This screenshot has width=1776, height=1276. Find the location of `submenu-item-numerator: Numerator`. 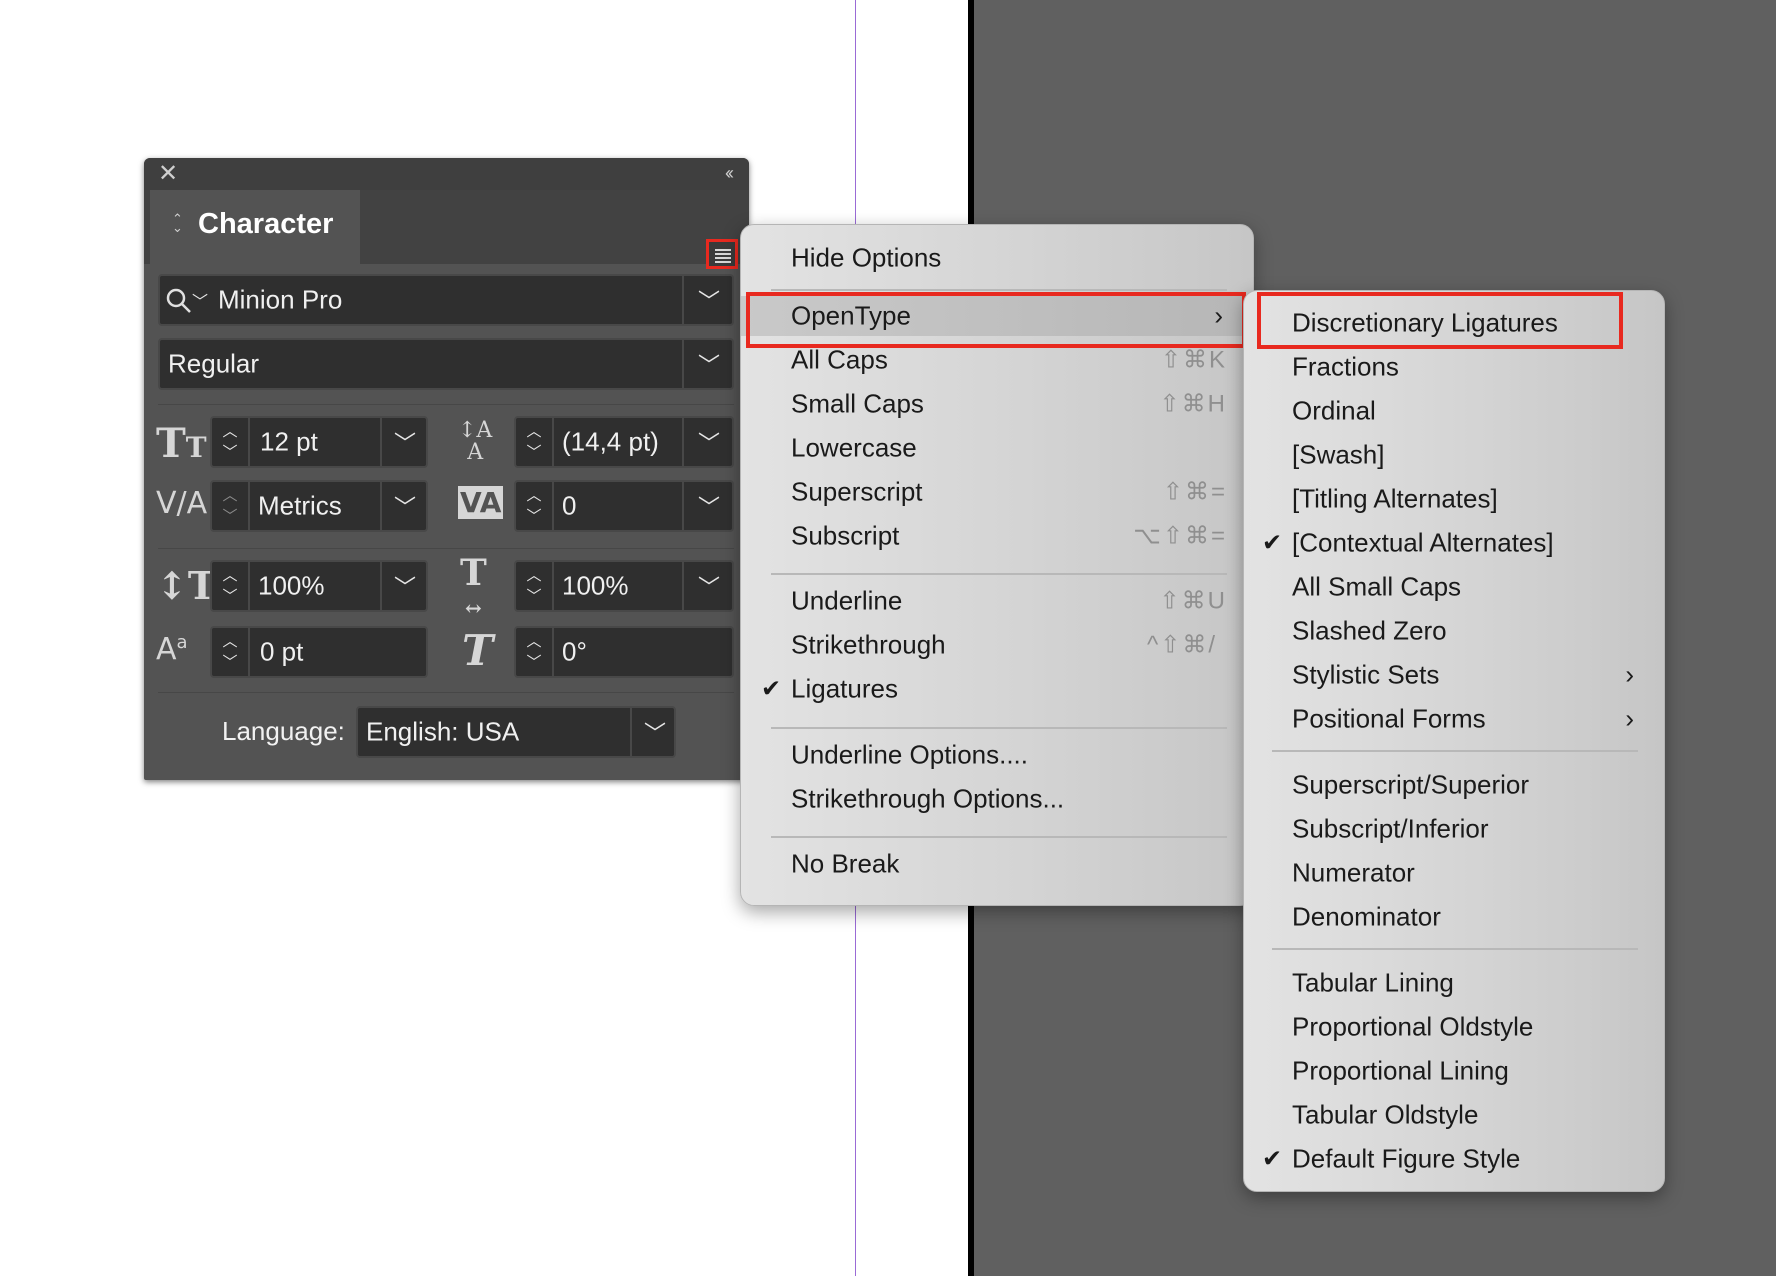

submenu-item-numerator: Numerator is located at coordinates (1454, 873).